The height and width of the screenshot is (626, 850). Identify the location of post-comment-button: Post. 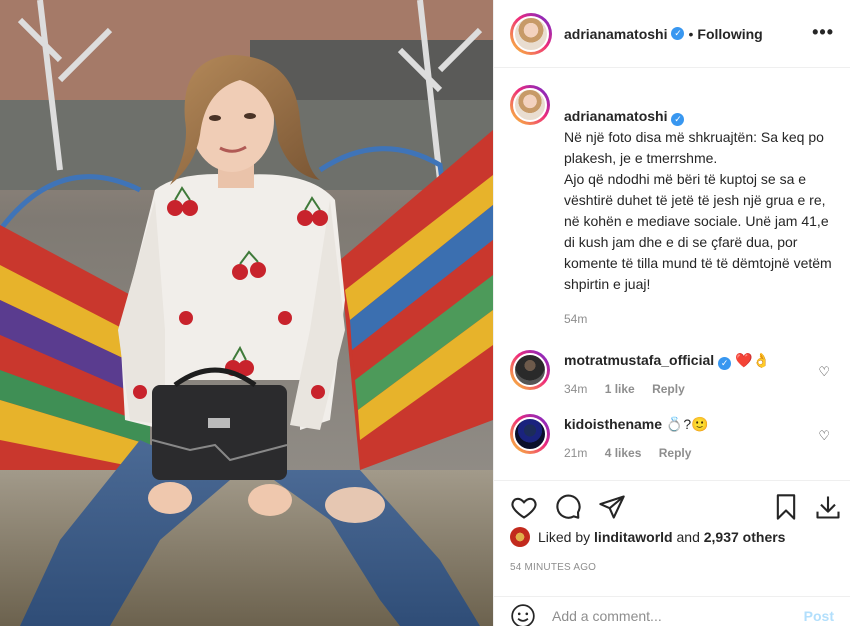
(819, 616).